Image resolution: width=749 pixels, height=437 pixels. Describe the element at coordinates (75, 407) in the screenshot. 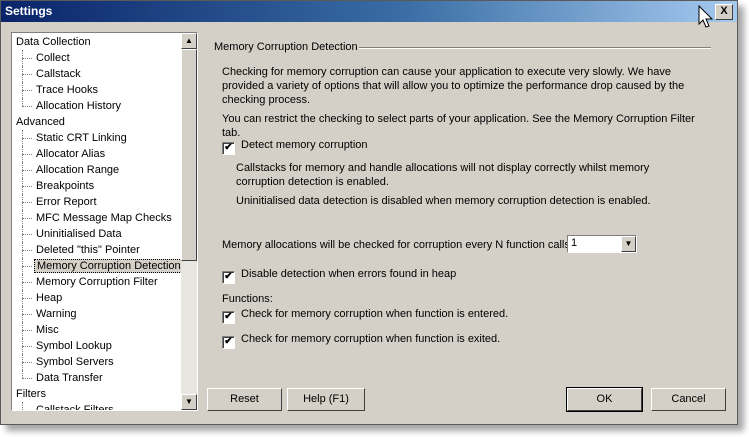

I see `tree-item-label: Callstack Filters` at that location.